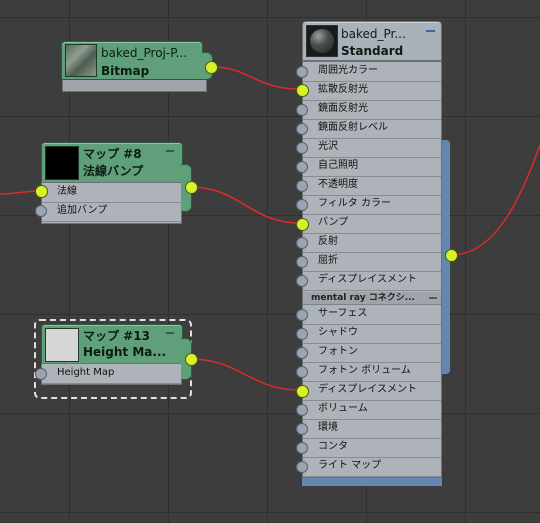 Image resolution: width=540 pixels, height=523 pixels. What do you see at coordinates (116, 336) in the screenshot?
I see `height-map-node-title: マップ #13` at bounding box center [116, 336].